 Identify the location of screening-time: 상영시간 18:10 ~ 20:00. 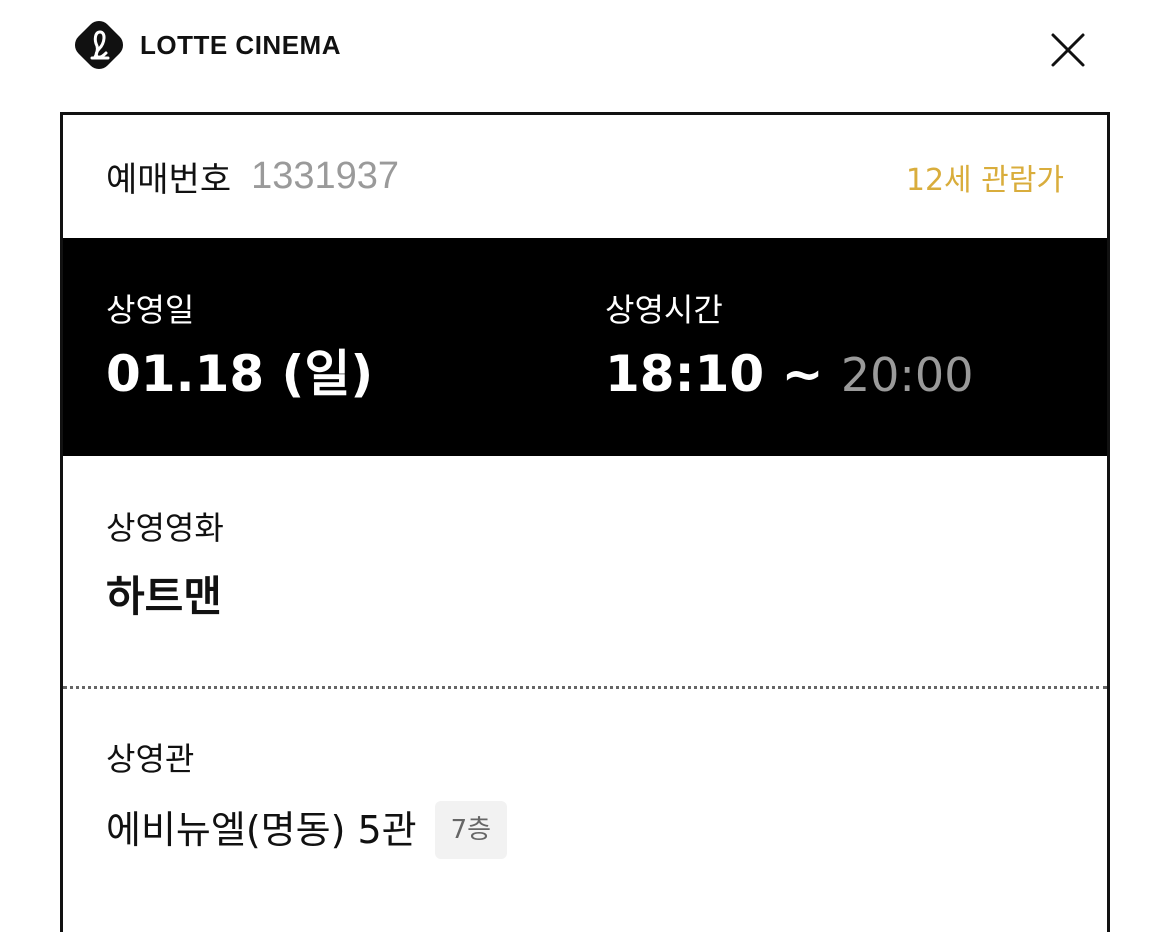
(789, 347).